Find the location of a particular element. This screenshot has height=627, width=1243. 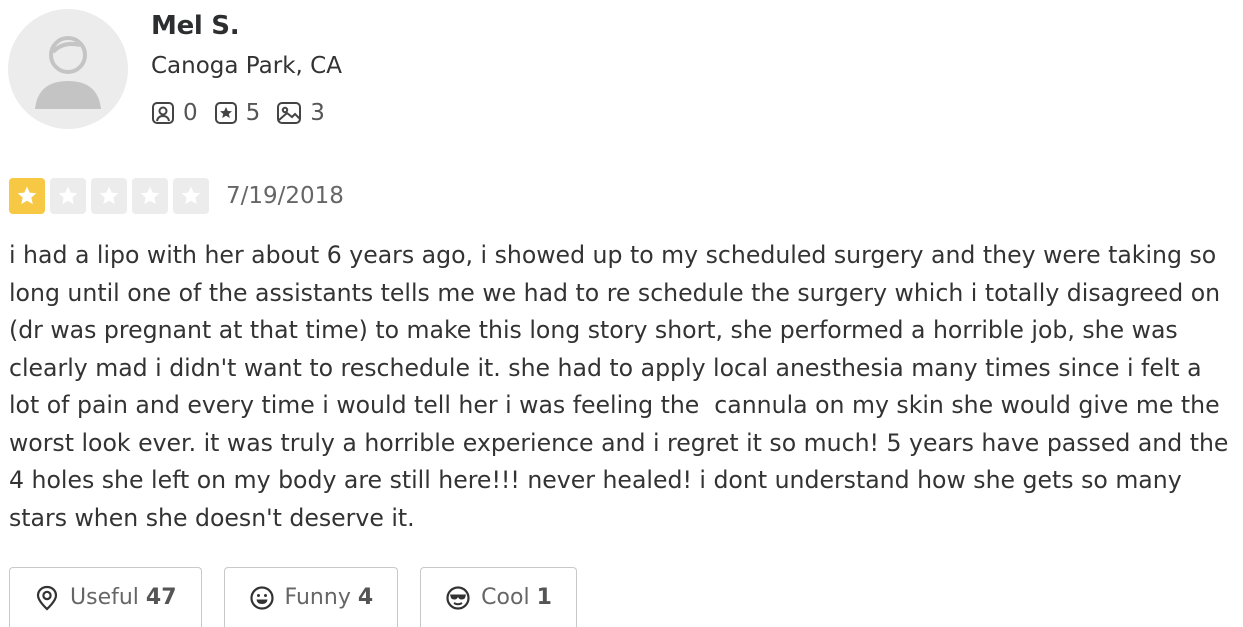

friends-icon is located at coordinates (163, 113).